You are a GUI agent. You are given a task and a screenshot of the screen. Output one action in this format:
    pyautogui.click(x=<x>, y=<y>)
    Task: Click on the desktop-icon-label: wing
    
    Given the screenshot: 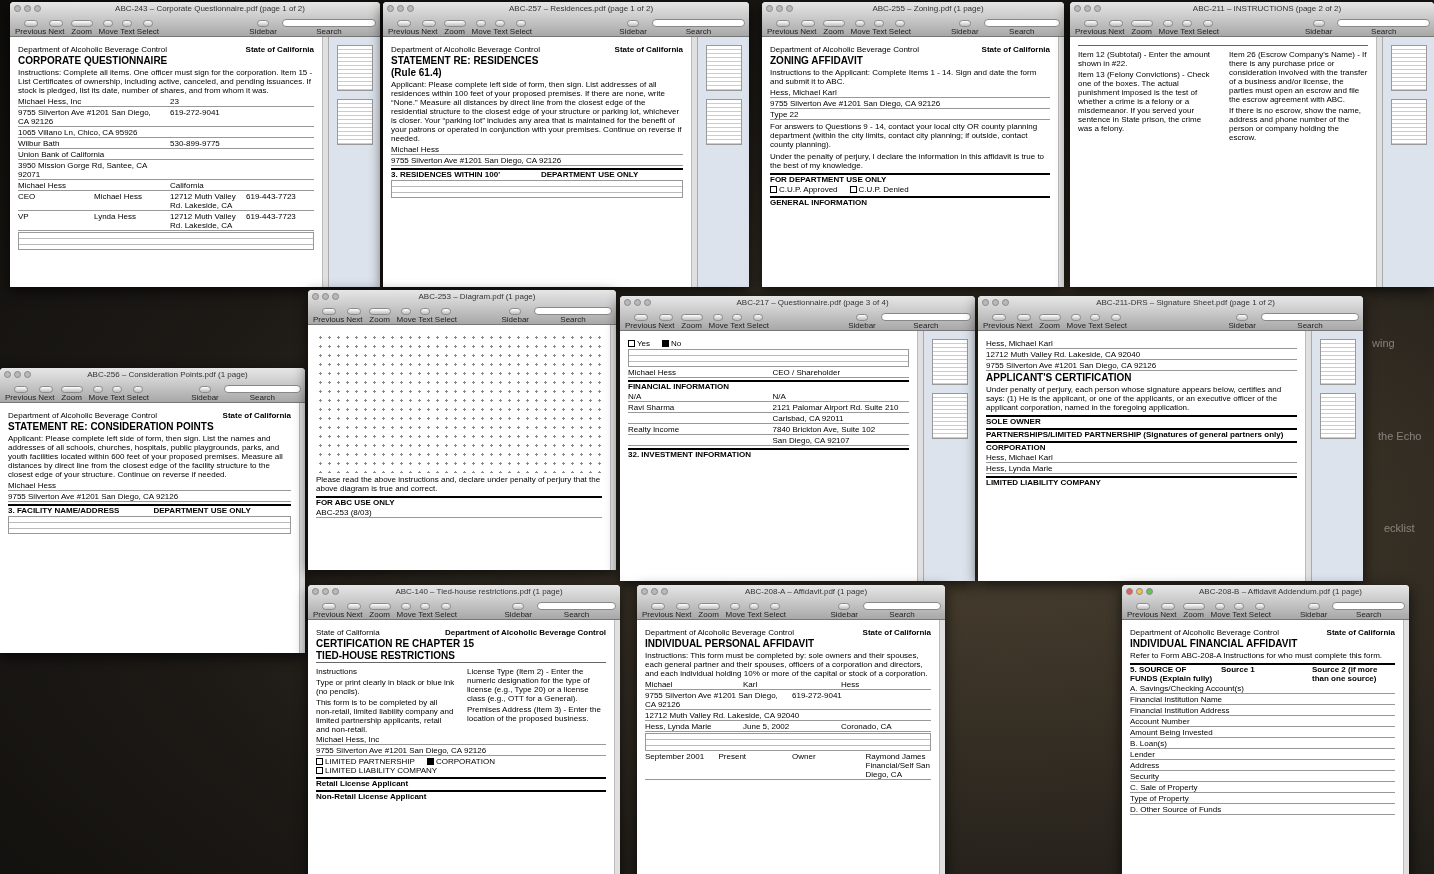 What is the action you would take?
    pyautogui.click(x=1383, y=343)
    